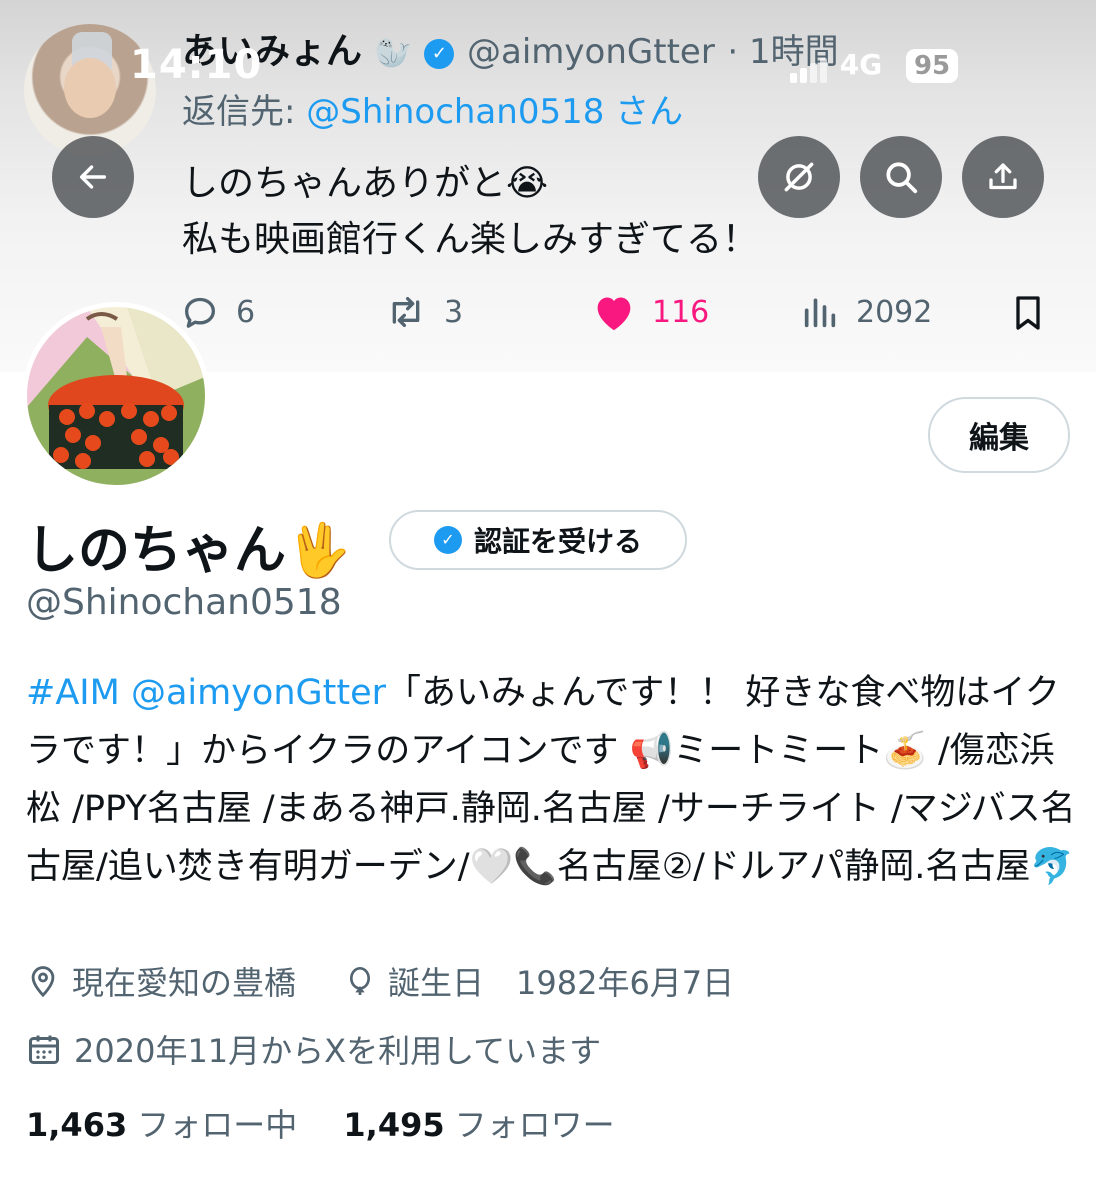 The width and height of the screenshot is (1096, 1200). What do you see at coordinates (534, 1125) in the screenshot?
I see `followers-label: フォロワー` at bounding box center [534, 1125].